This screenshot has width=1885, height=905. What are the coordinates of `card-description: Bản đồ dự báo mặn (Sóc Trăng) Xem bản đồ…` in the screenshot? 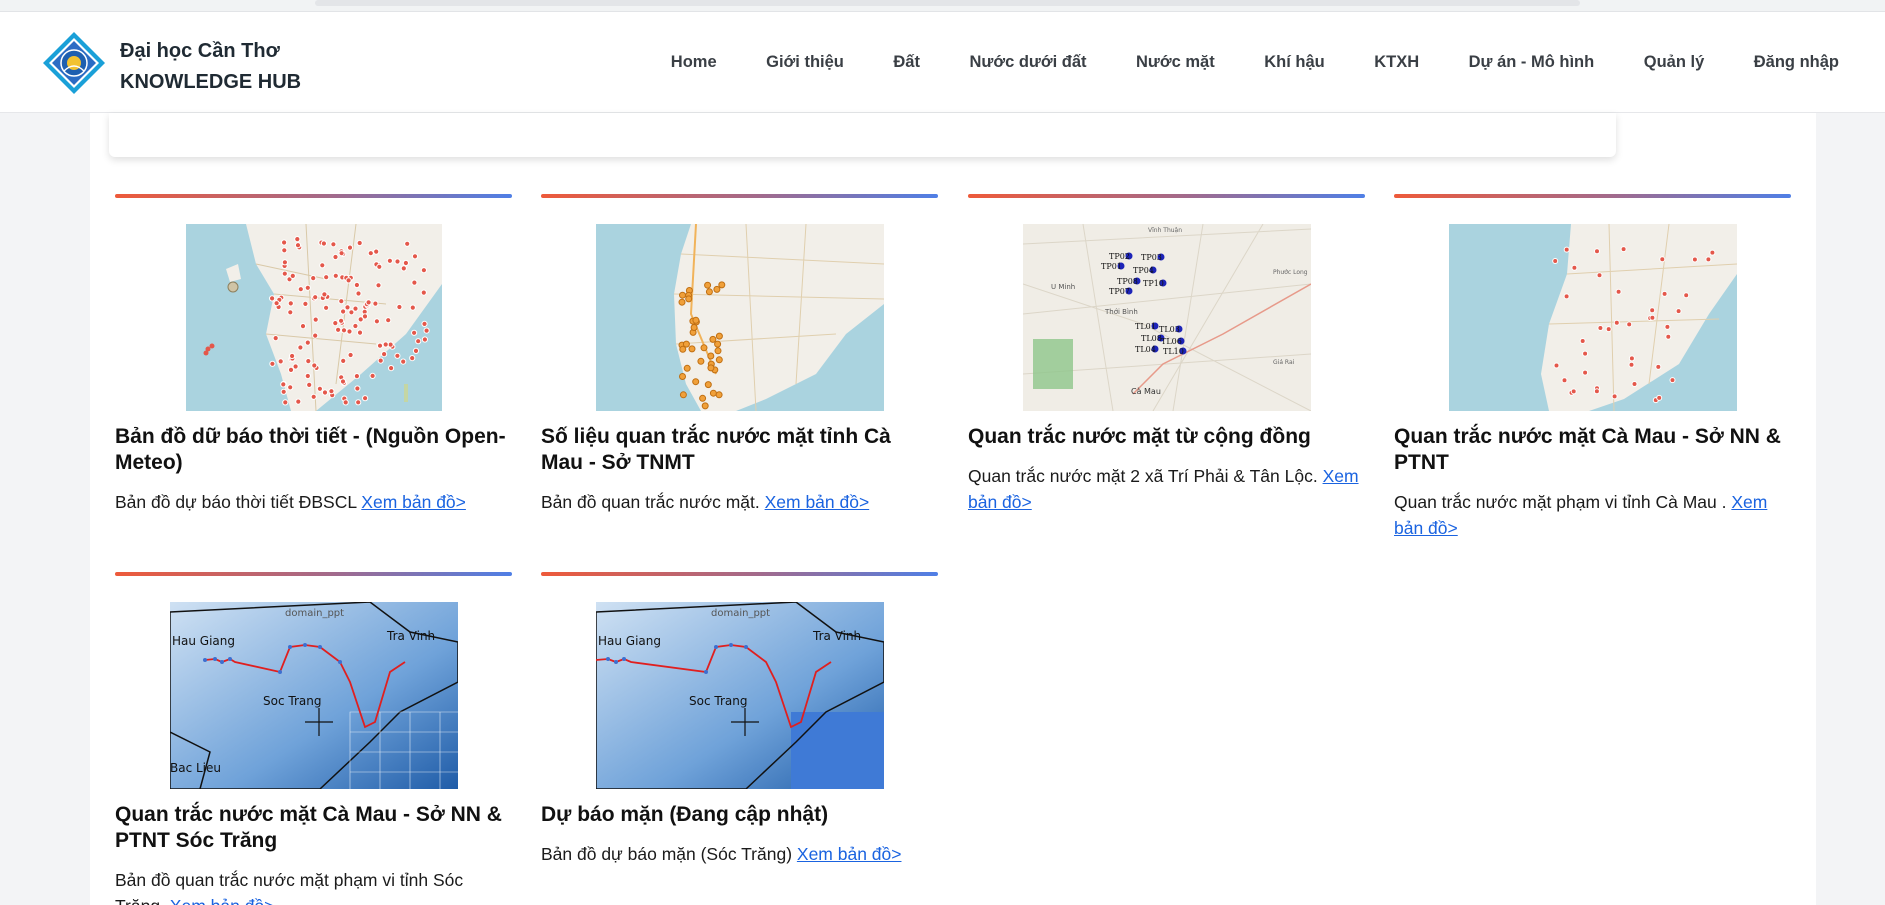 It's located at (739, 854).